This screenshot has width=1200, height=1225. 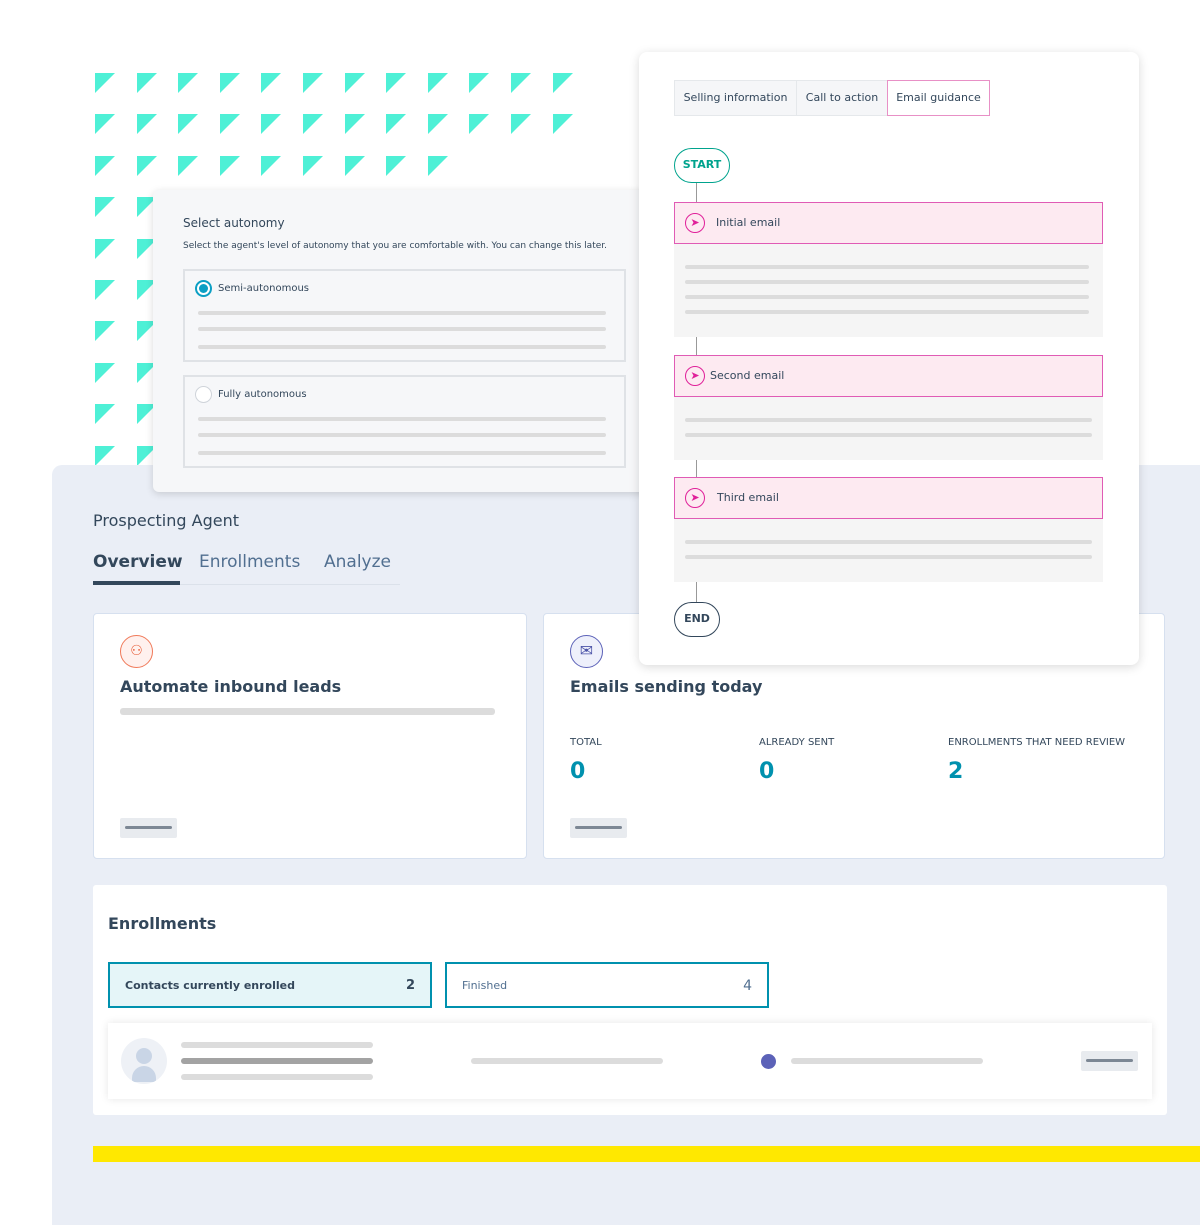 What do you see at coordinates (404, 421) in the screenshot?
I see `option-fully-autonomous: Fully autonomous` at bounding box center [404, 421].